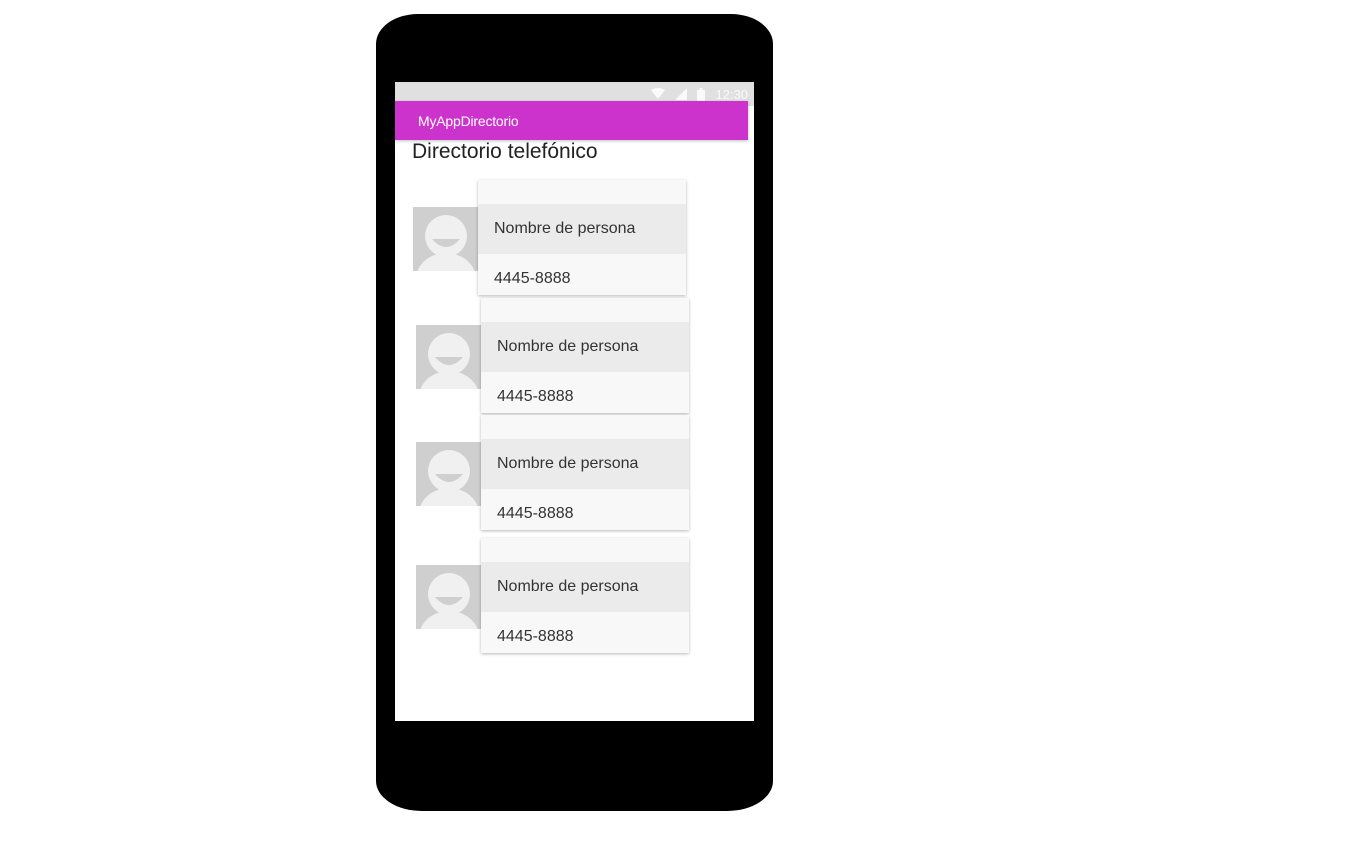  I want to click on page-title: Directorio telefónico, so click(505, 151).